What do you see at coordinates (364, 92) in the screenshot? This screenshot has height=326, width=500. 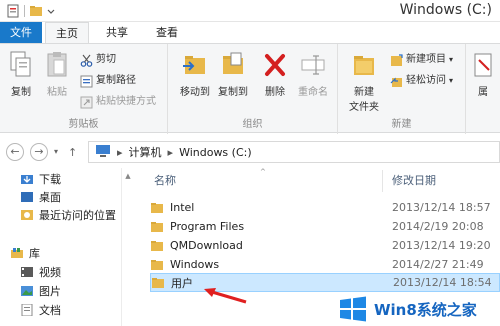 I see `new-folder-label-line1: 新建` at bounding box center [364, 92].